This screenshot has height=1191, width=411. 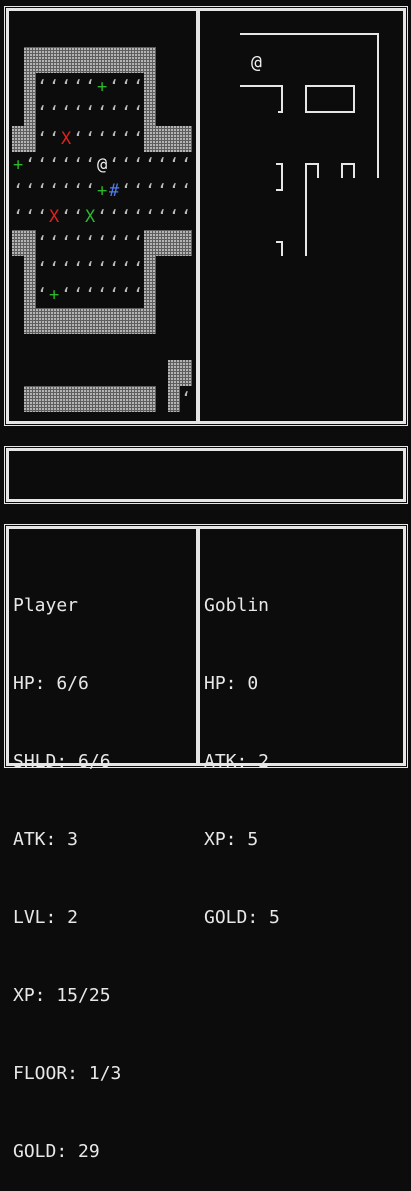 I want to click on enemy-hp: HP: 0, so click(x=231, y=683).